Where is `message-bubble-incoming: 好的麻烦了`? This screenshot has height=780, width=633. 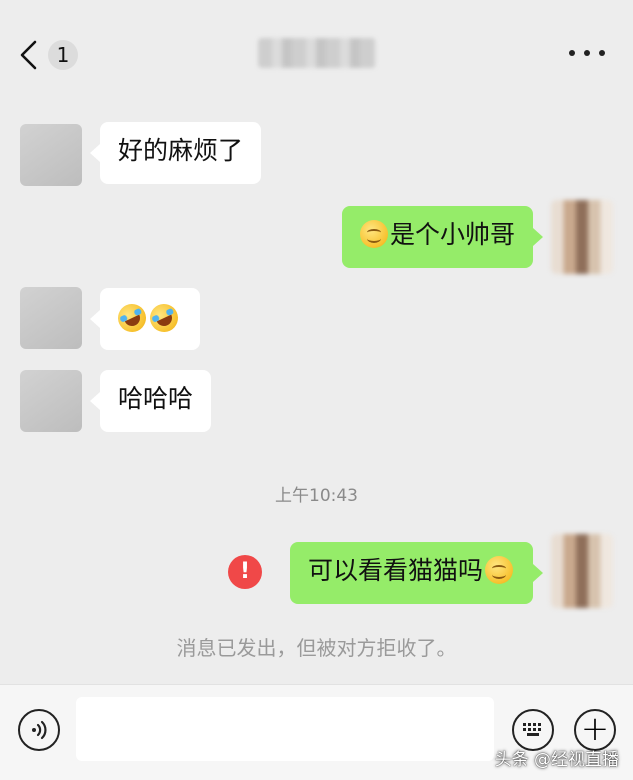
message-bubble-incoming: 好的麻烦了 is located at coordinates (175, 153).